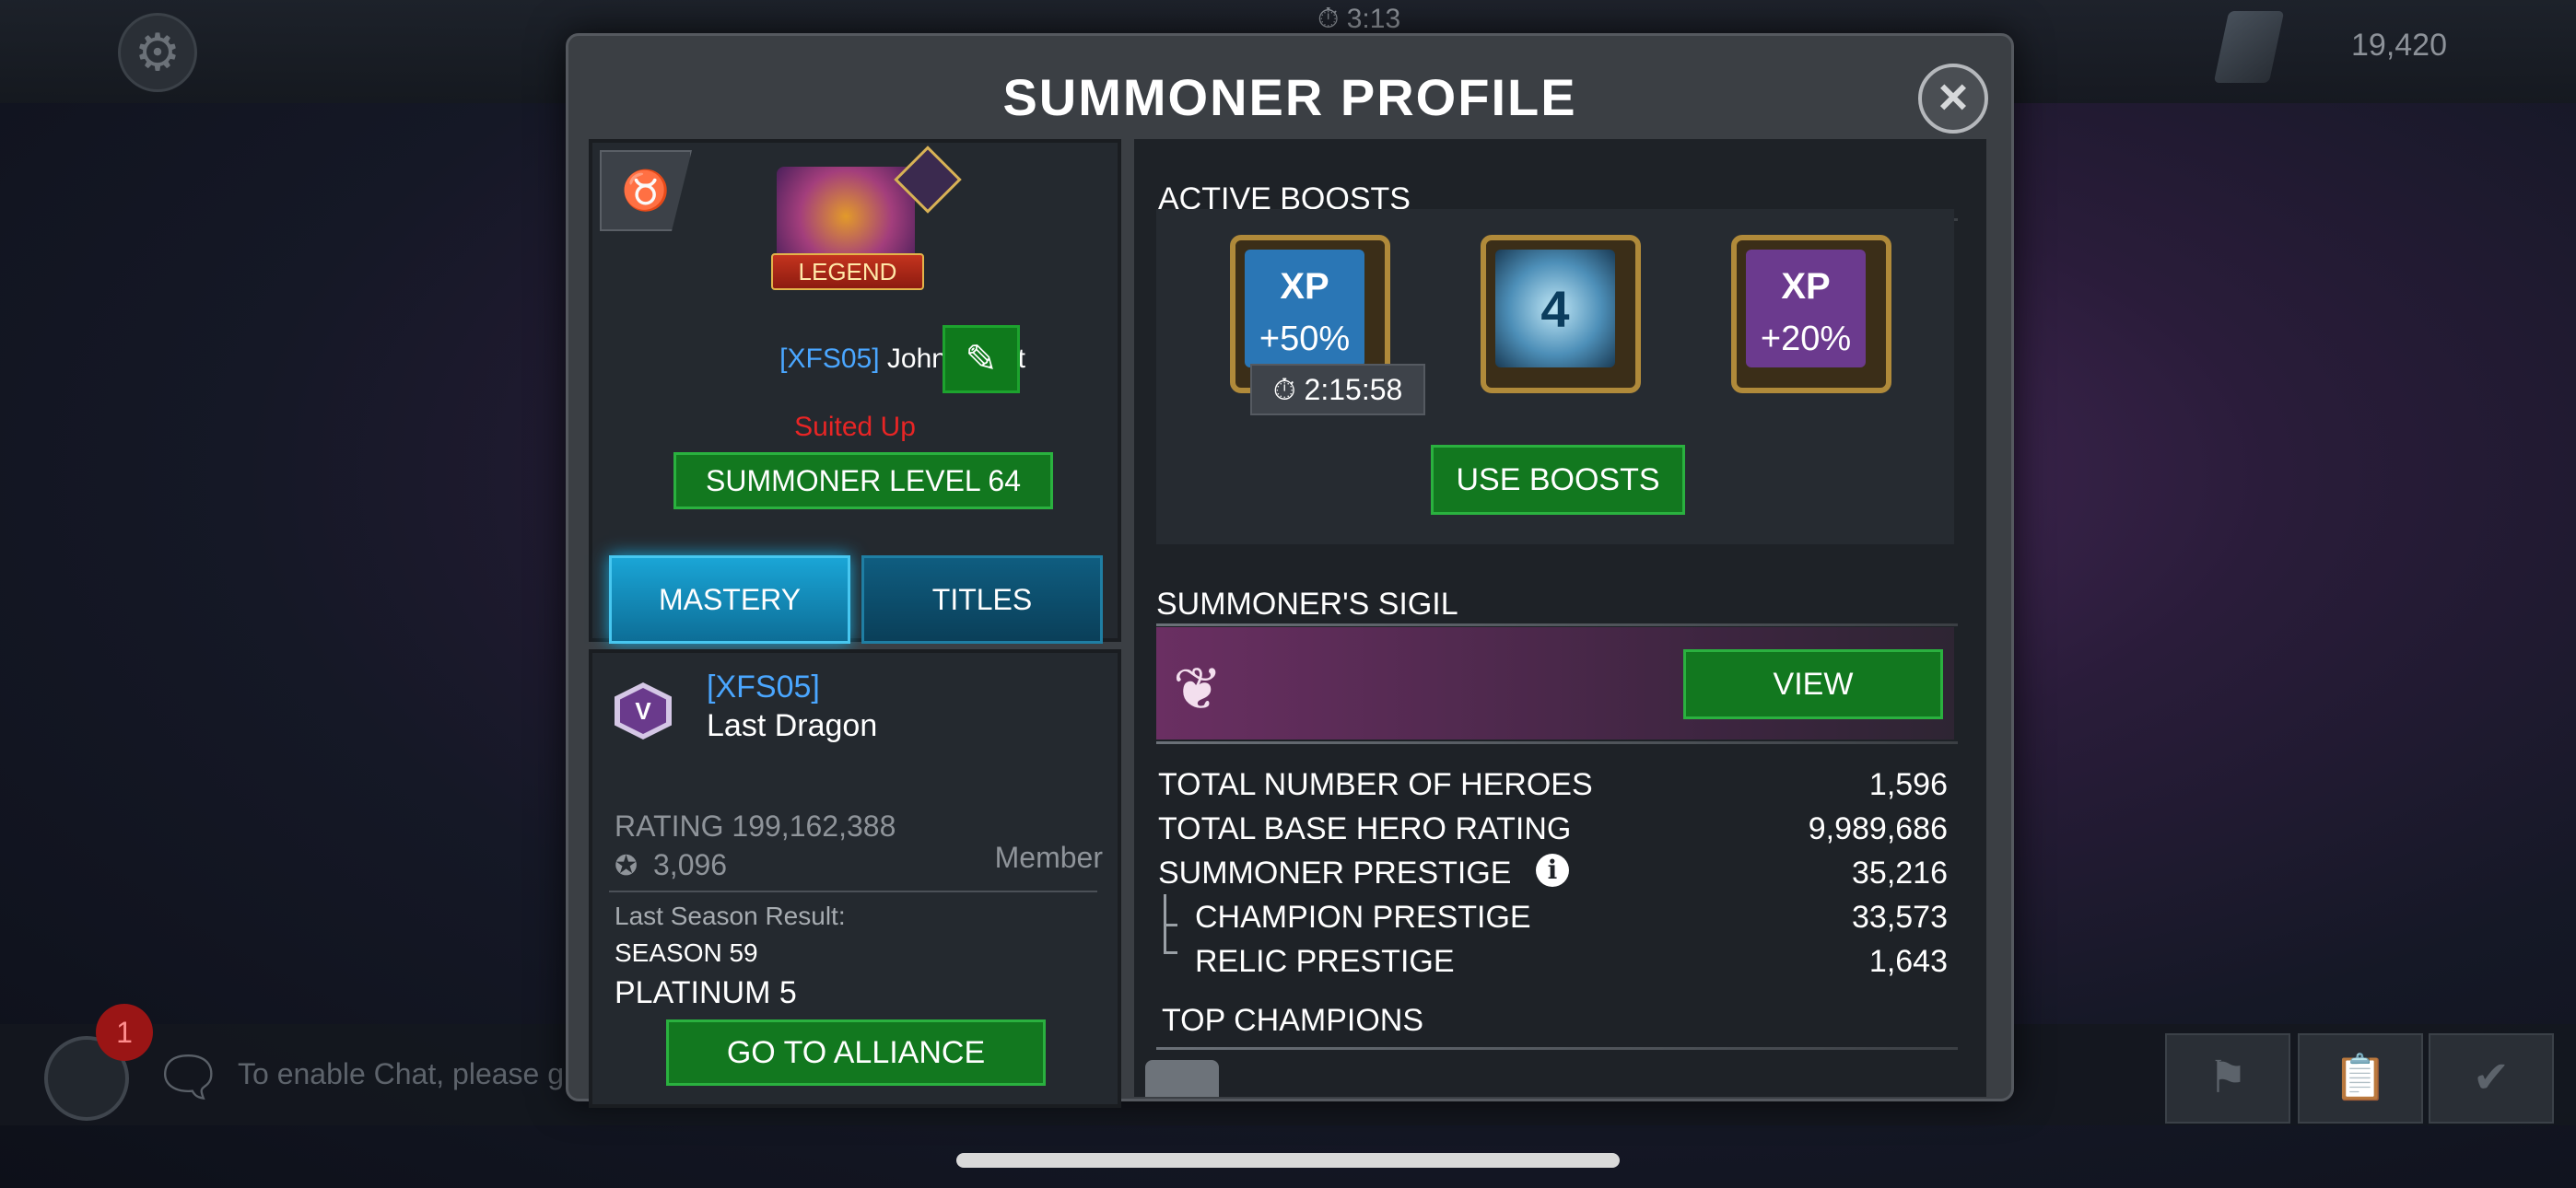 The height and width of the screenshot is (1188, 2576). What do you see at coordinates (1353, 389) in the screenshot?
I see `boost-timer-text: 2:15:58` at bounding box center [1353, 389].